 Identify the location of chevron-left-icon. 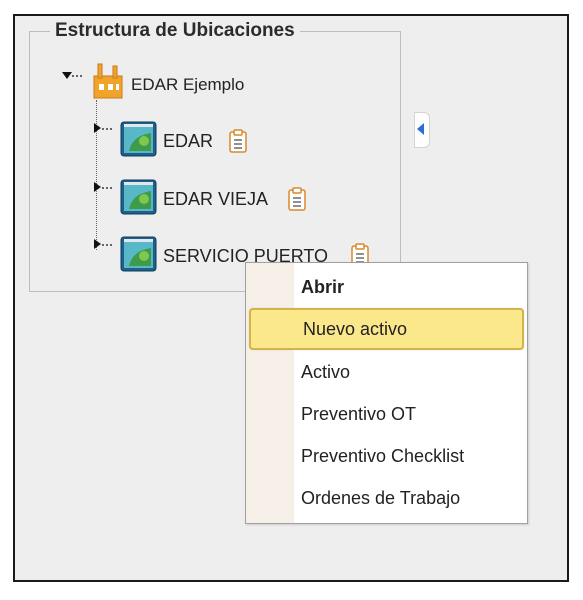
(420, 129).